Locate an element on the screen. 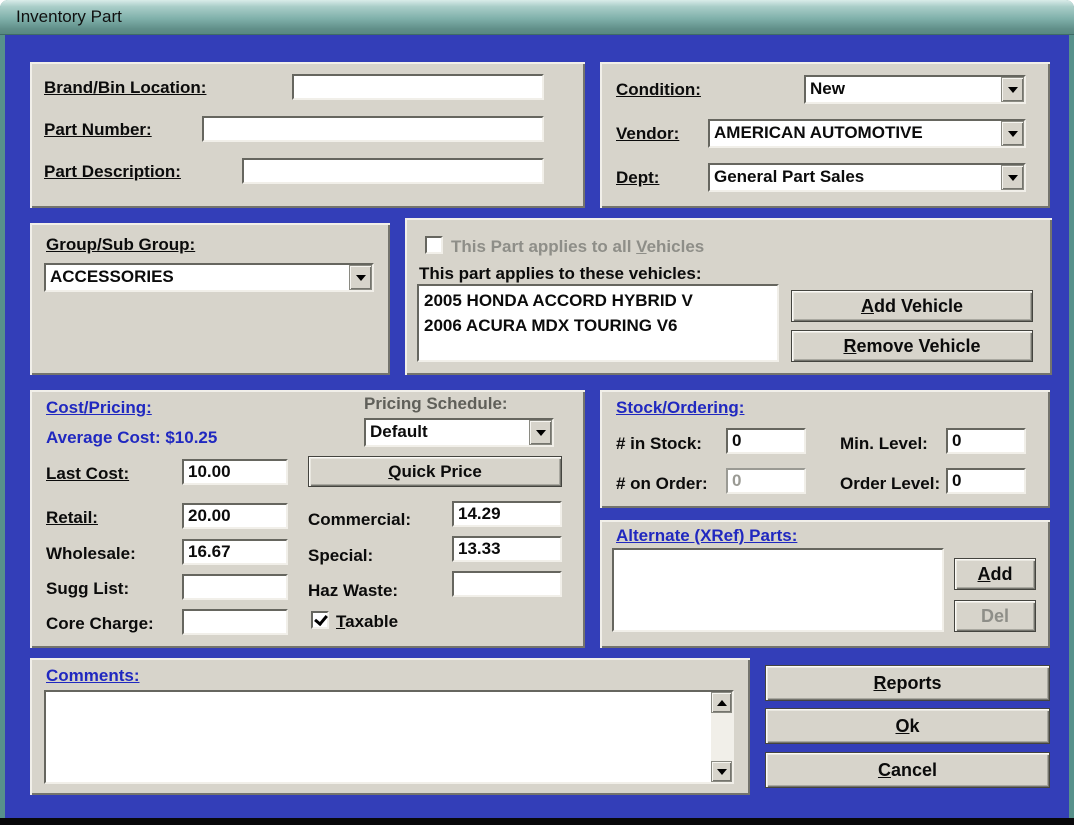  xref-del-button: Del is located at coordinates (995, 616).